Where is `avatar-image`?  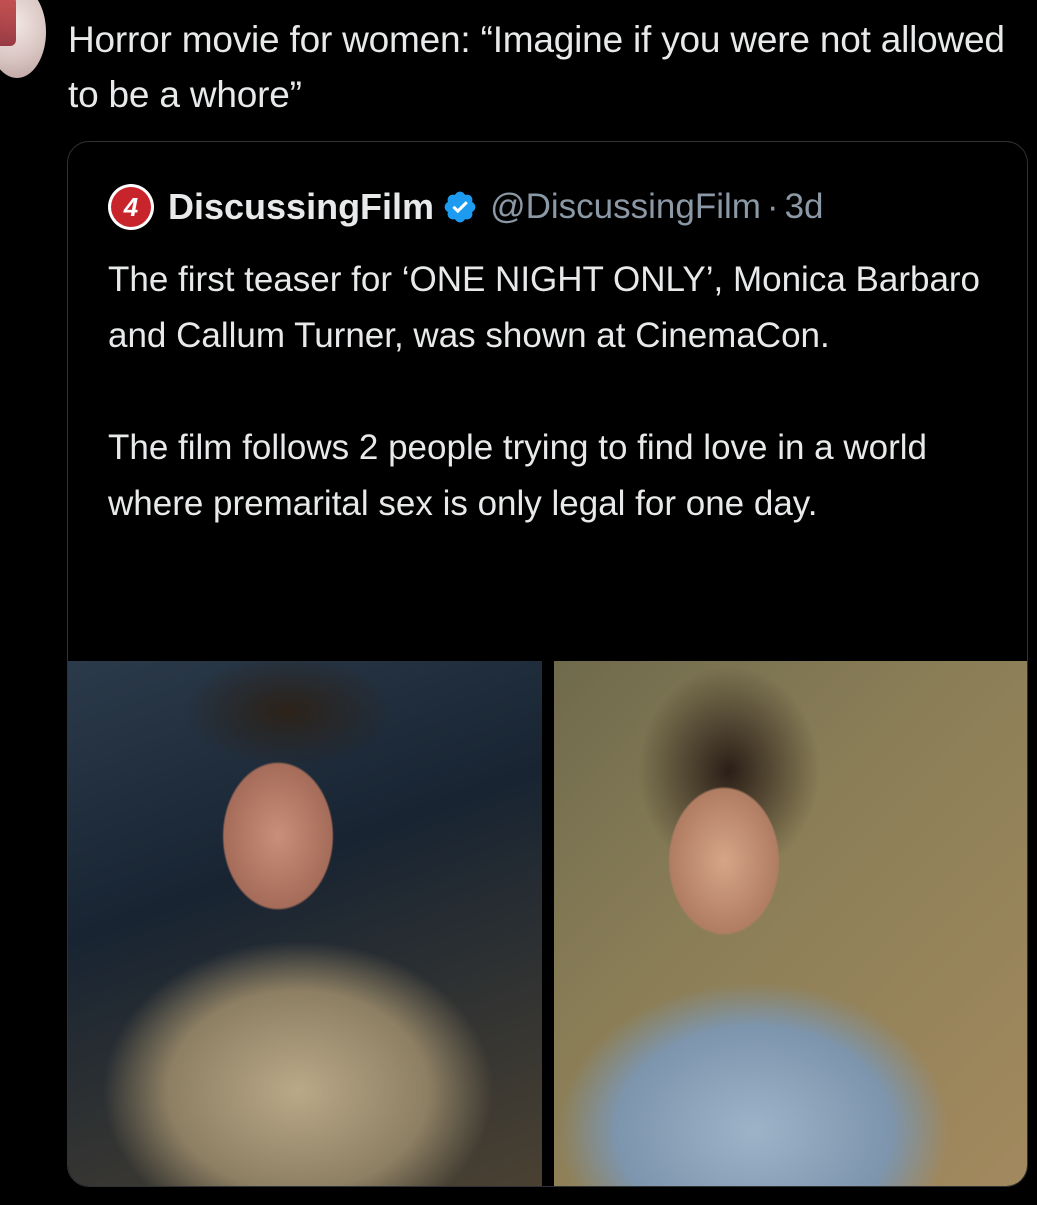
avatar-image is located at coordinates (8, 23).